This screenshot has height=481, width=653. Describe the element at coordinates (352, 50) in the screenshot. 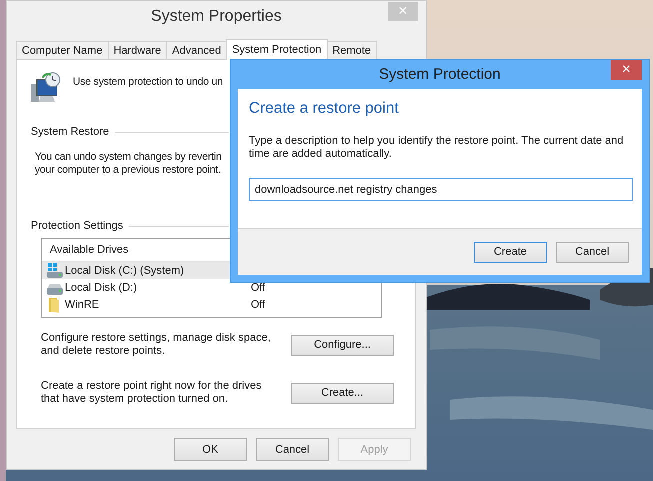

I see `tab: Remote` at that location.